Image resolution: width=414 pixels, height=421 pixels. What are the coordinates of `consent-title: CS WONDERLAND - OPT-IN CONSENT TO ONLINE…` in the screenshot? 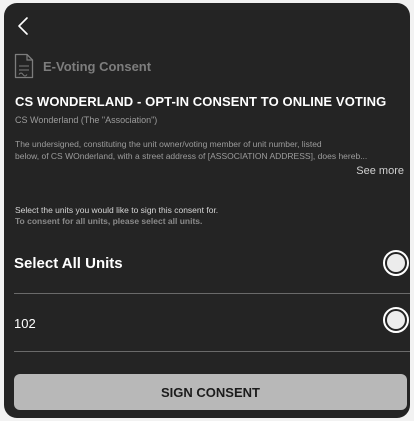 It's located at (201, 101).